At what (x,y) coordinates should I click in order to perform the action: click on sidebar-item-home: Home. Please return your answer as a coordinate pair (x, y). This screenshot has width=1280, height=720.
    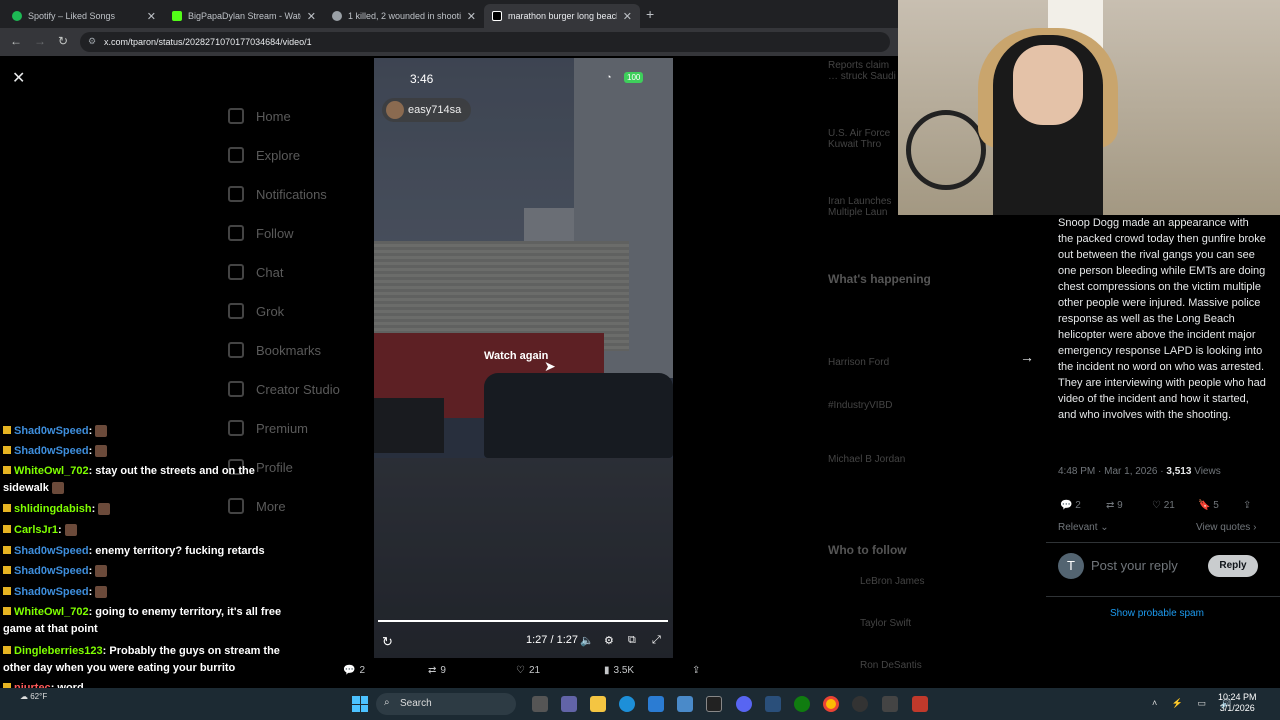
    Looking at the image, I should click on (259, 116).